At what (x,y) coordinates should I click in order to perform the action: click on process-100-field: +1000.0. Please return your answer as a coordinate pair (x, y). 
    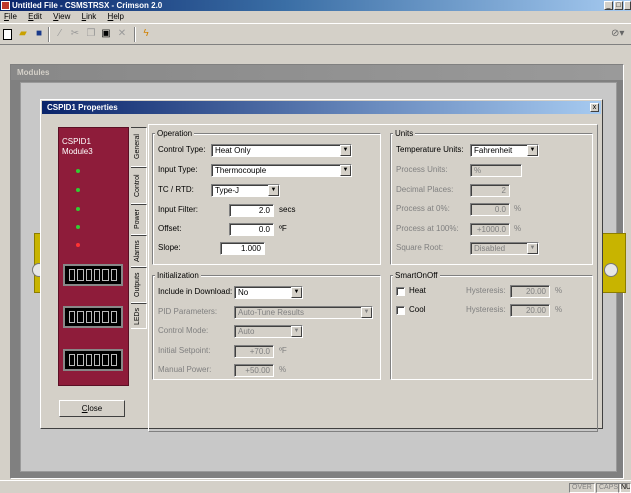
    Looking at the image, I should click on (490, 229).